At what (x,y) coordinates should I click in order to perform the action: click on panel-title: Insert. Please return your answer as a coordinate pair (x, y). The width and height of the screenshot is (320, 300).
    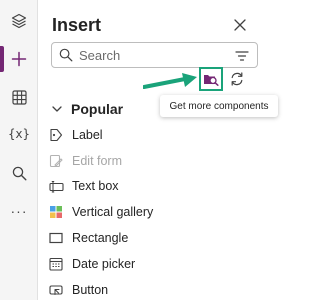
    Looking at the image, I should click on (77, 25).